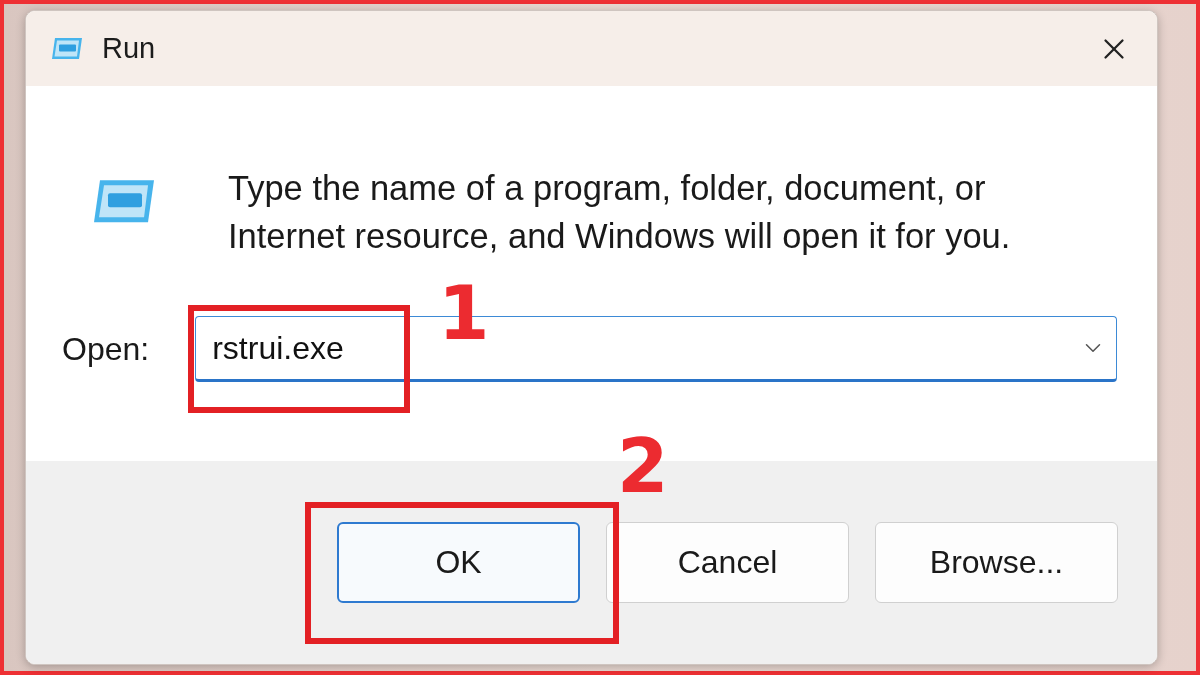 This screenshot has height=675, width=1200. I want to click on dialog-button: OK, so click(458, 562).